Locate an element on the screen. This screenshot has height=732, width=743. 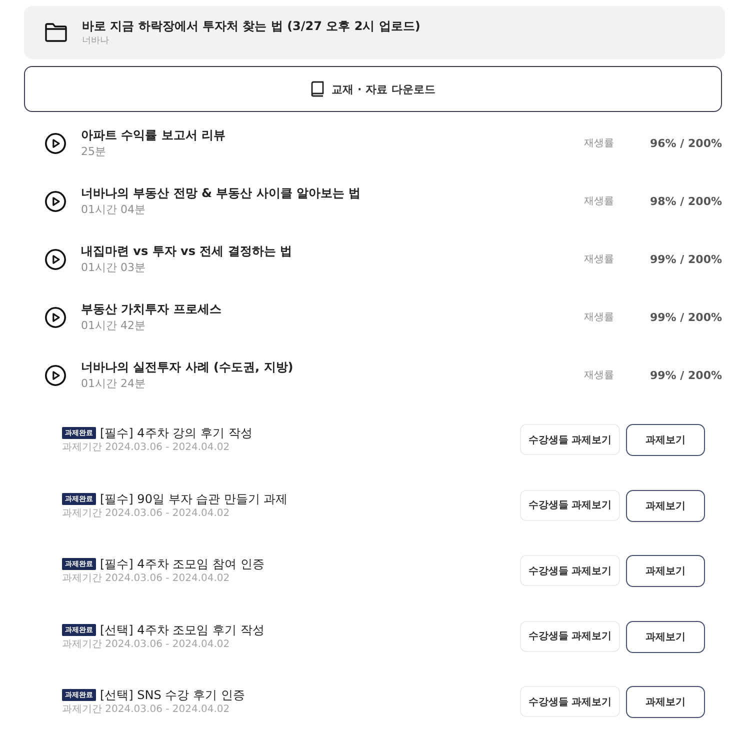
folder-author: 너바나 is located at coordinates (96, 41).